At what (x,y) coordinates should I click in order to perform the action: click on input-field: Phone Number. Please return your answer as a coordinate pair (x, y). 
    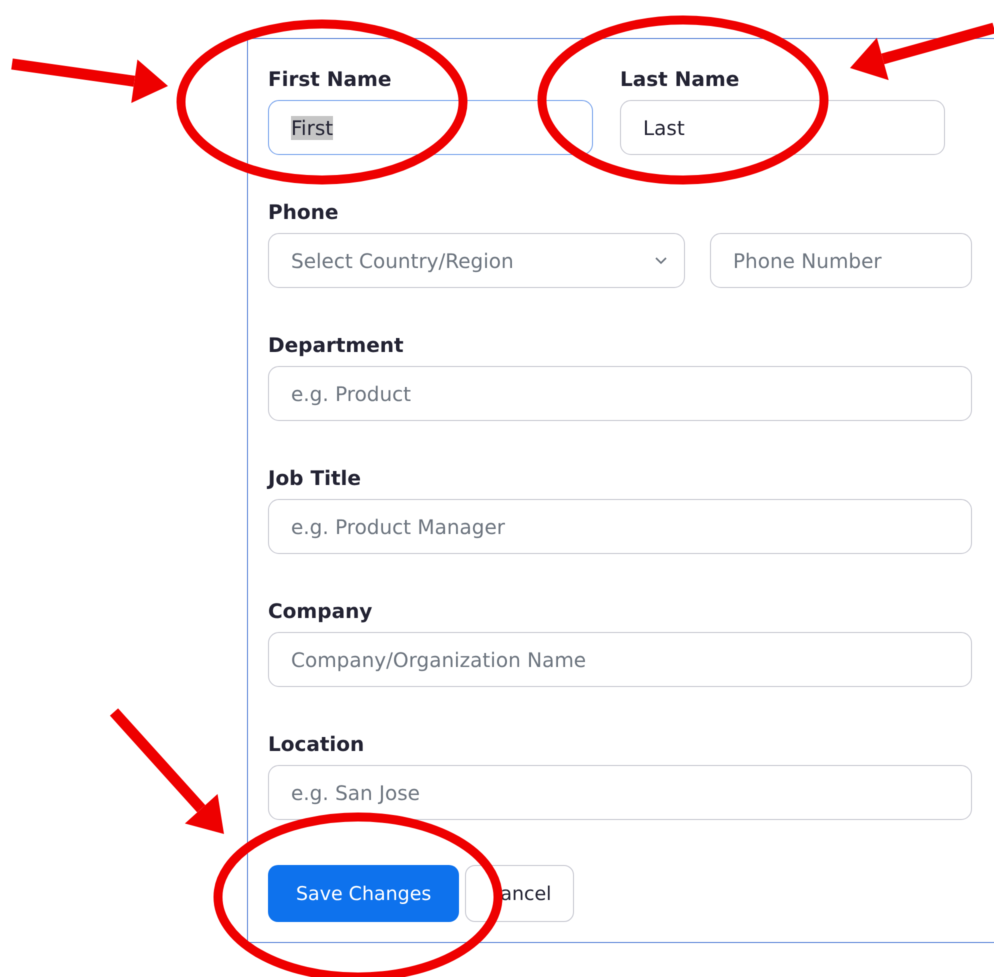
    Looking at the image, I should click on (841, 260).